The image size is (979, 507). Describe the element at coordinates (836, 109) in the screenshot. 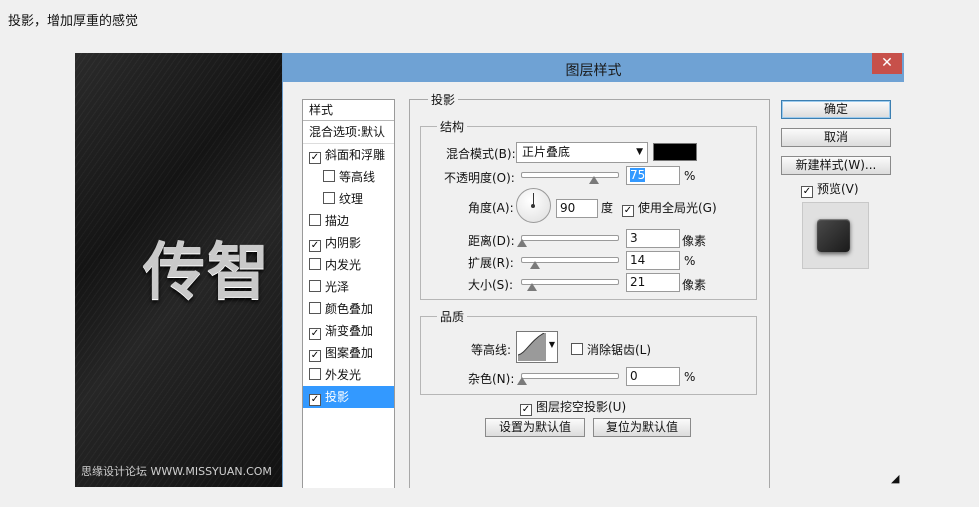

I see `ok-button: 确定` at that location.